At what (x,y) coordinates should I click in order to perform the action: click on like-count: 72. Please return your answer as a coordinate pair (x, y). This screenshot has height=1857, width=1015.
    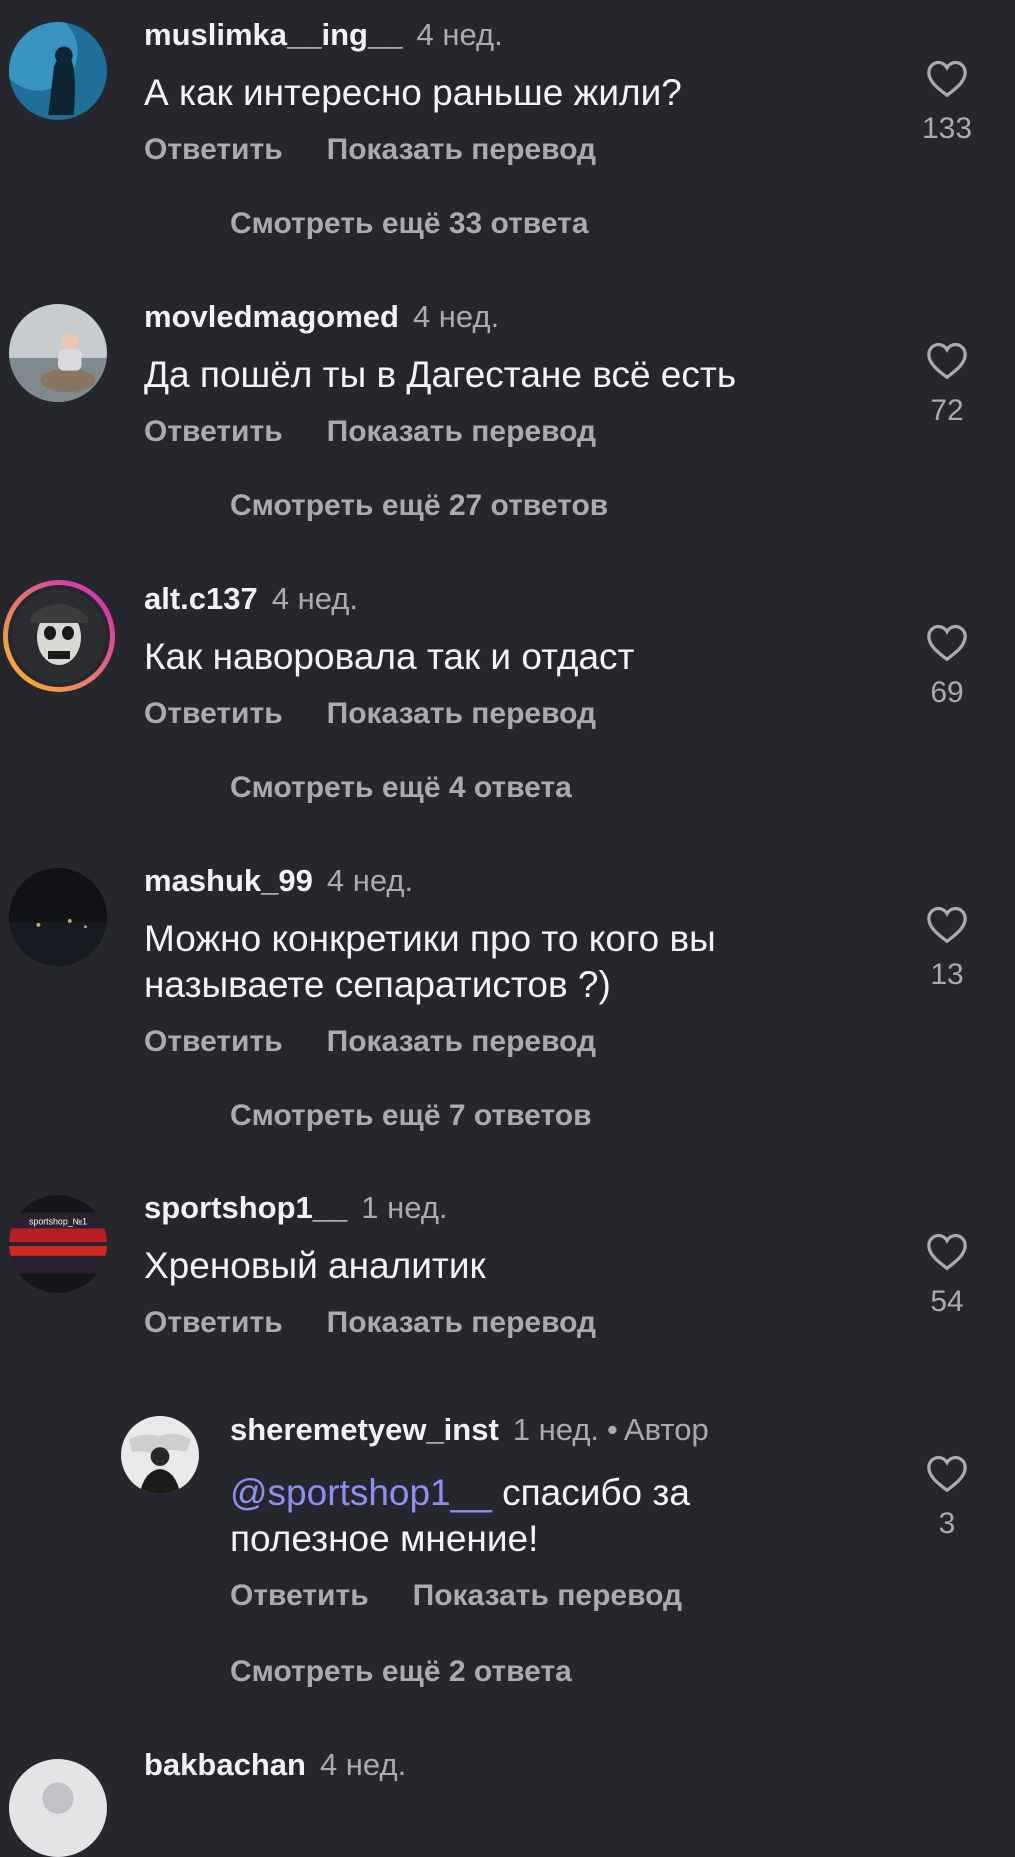
    Looking at the image, I should click on (947, 410).